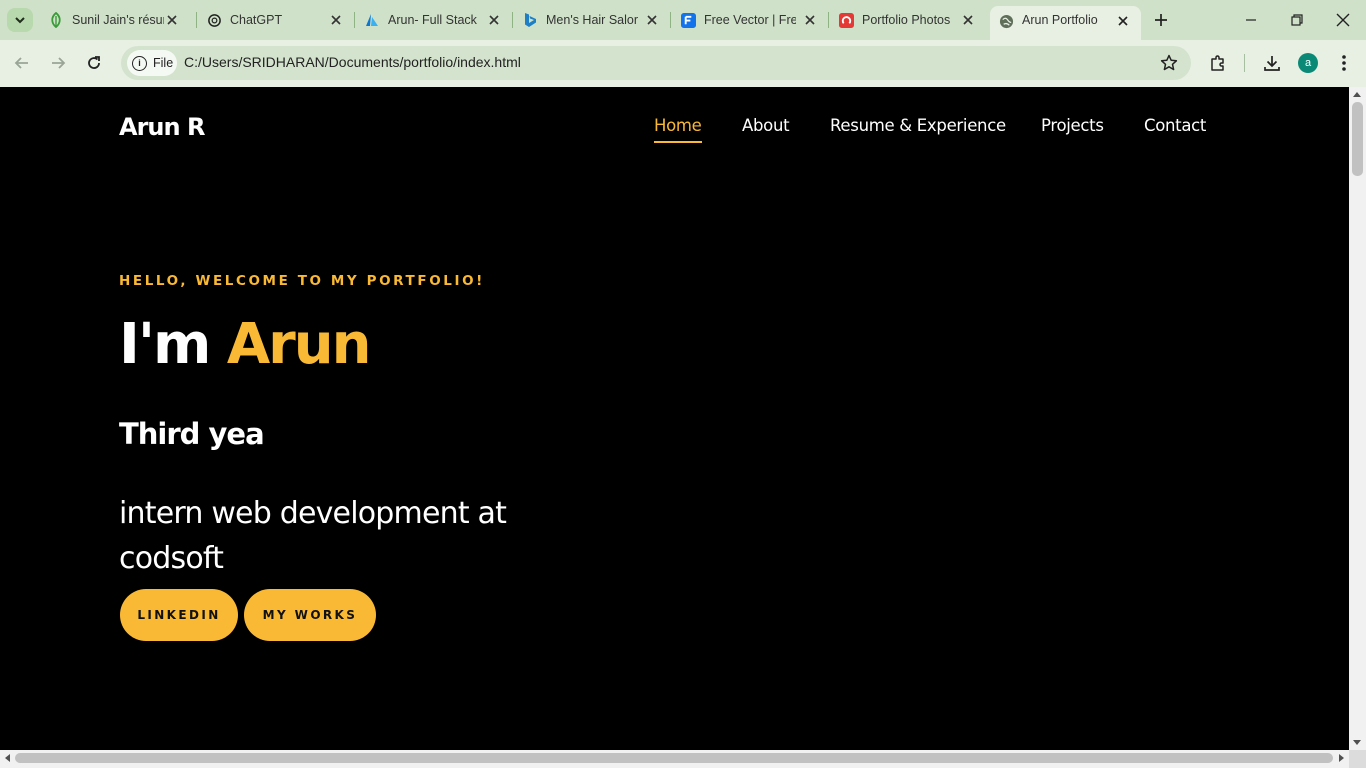 Image resolution: width=1366 pixels, height=768 pixels. I want to click on download-icon, so click(1272, 63).